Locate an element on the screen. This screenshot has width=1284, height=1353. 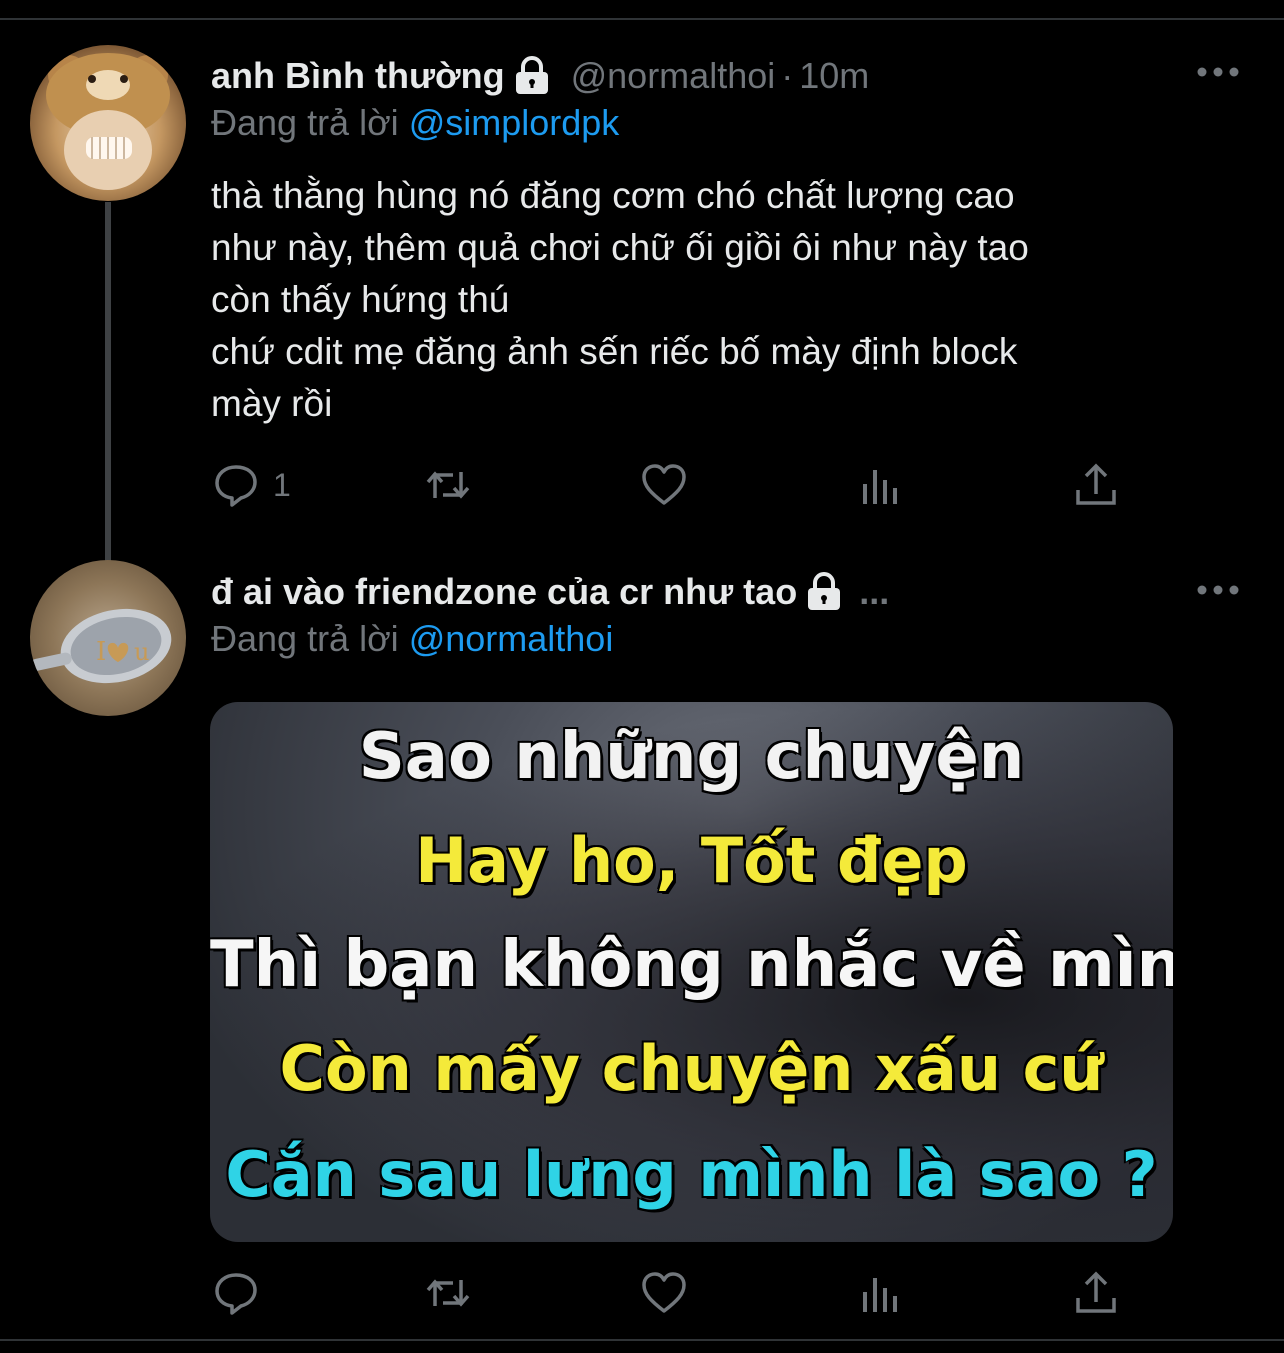
spoon-avatar-icon: I u is located at coordinates (101, 646).